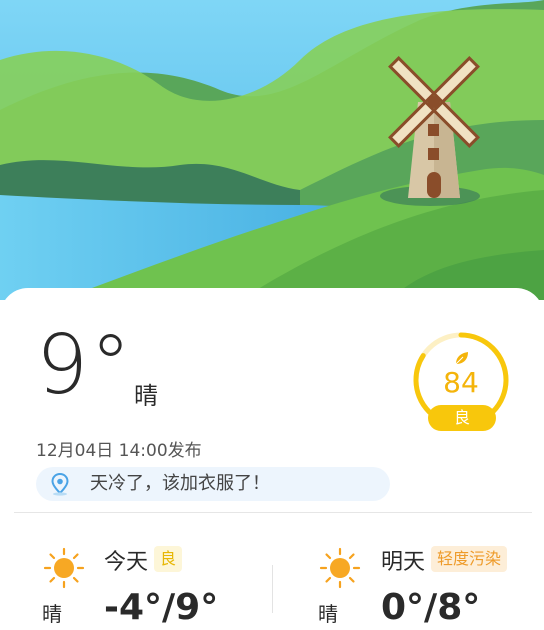  Describe the element at coordinates (180, 483) in the screenshot. I see `clothing-tip-text: 天冷了，该加衣服了！` at that location.